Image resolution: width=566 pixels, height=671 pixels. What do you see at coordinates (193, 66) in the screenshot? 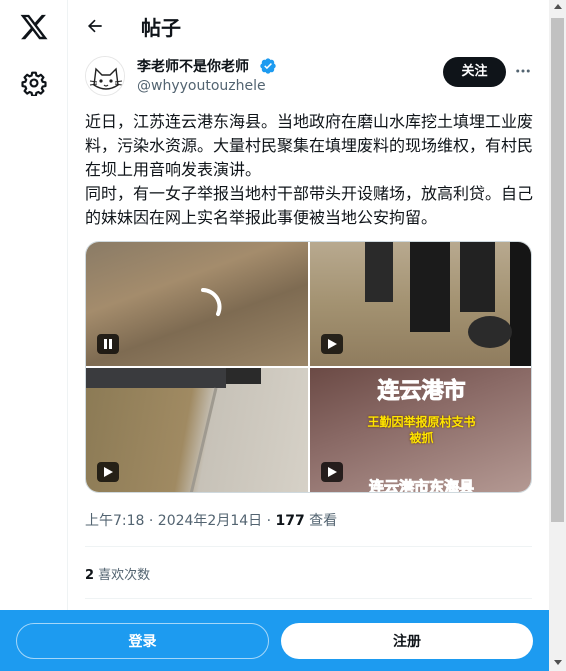
I see `author-name: 李老师不是你老师` at bounding box center [193, 66].